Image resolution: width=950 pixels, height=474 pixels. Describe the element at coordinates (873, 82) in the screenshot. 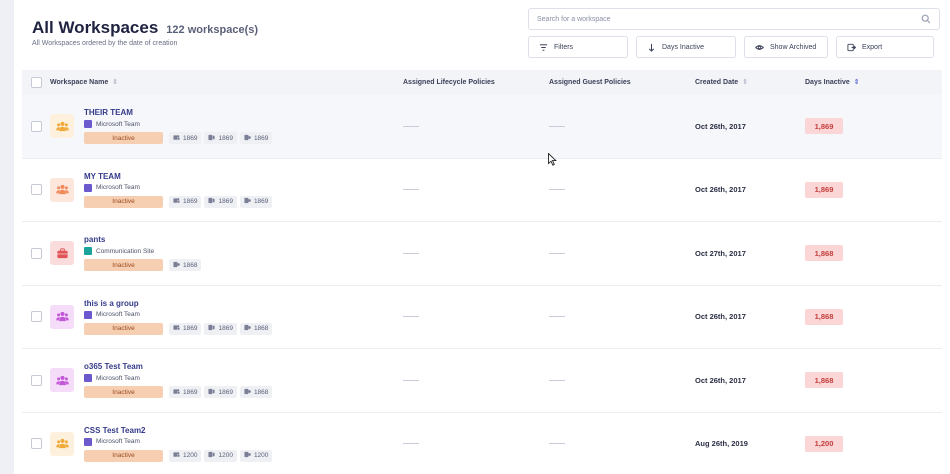

I see `column-header-days-inactive: Days Inactive ⇕` at that location.